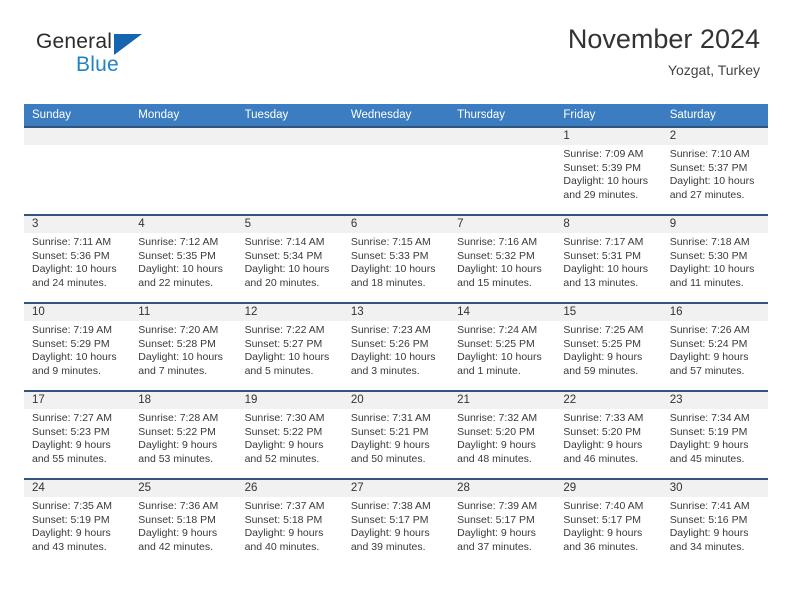 This screenshot has height=612, width=792. I want to click on sunrise-text: Sunrise: 7:27 AM, so click(72, 418).